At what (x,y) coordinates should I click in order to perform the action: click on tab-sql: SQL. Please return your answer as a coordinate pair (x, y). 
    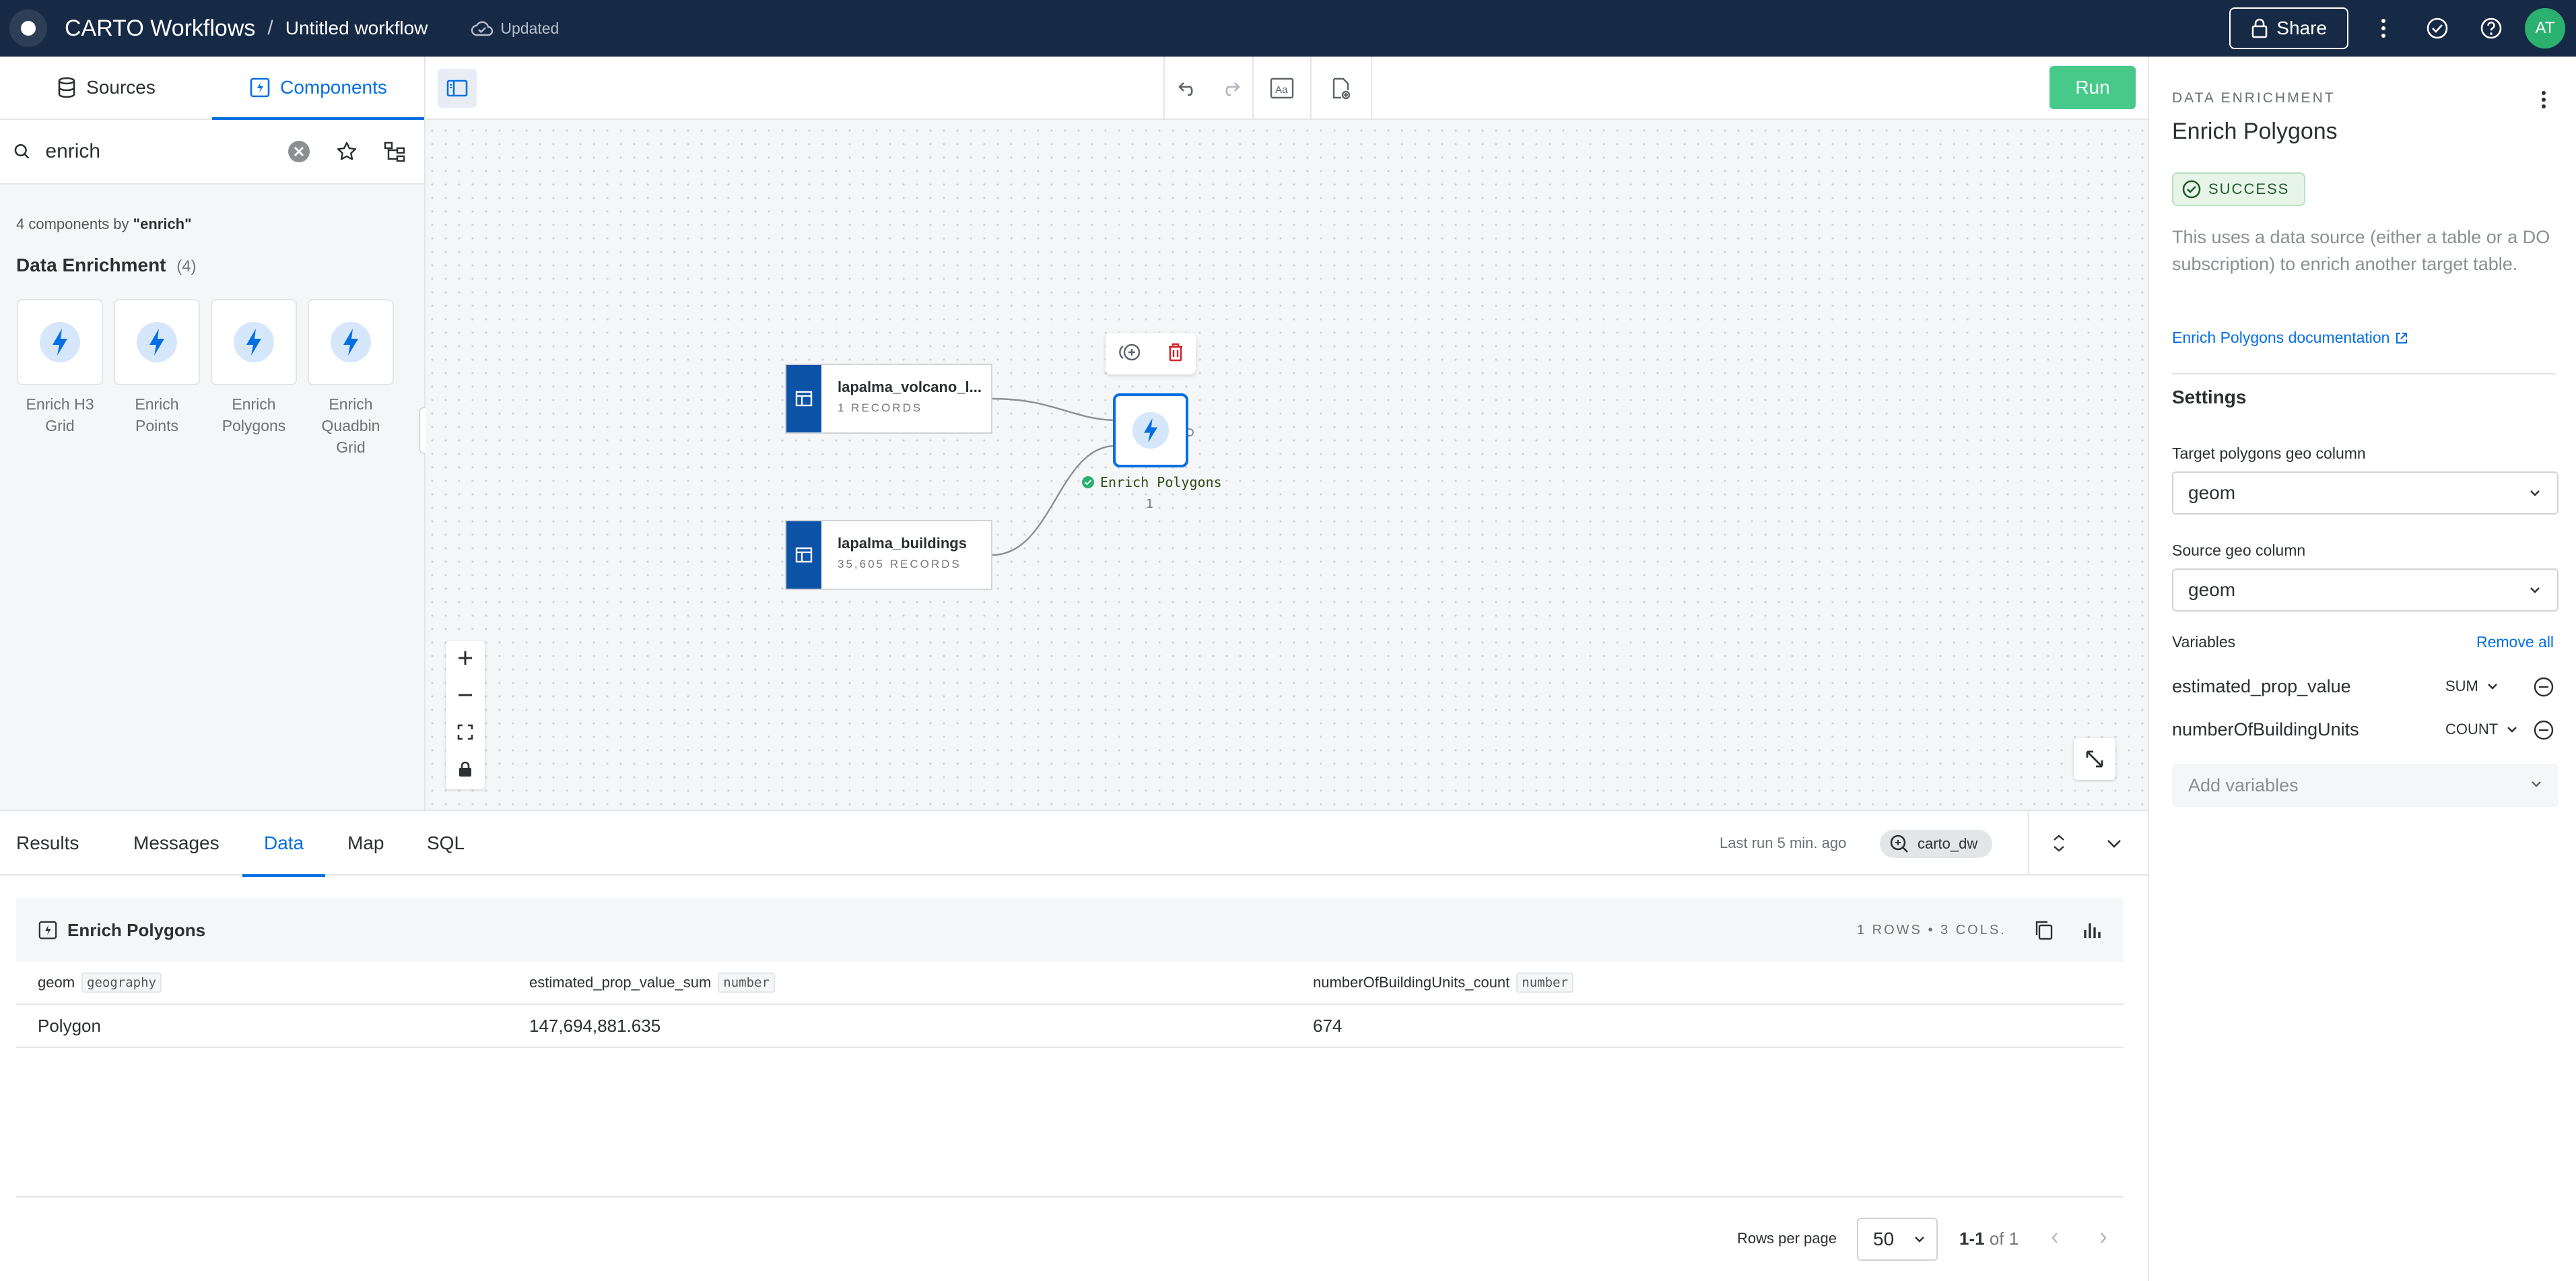
    Looking at the image, I should click on (446, 844).